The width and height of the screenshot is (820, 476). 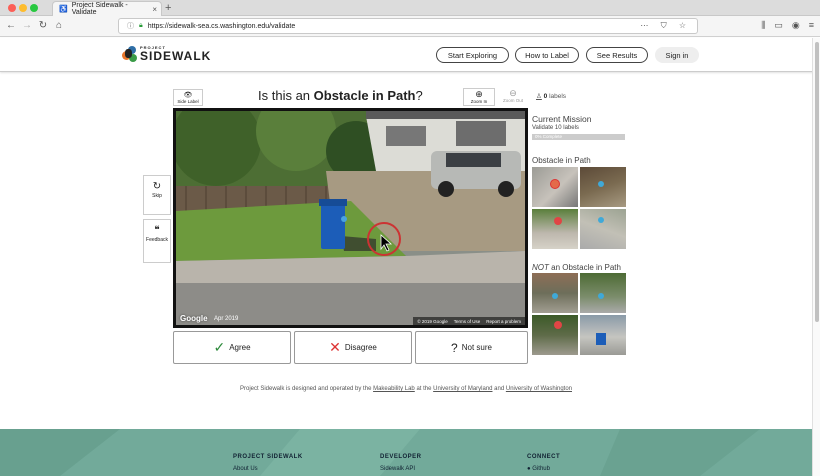 I want to click on logo-big-text: SIDEWALK, so click(x=176, y=56).